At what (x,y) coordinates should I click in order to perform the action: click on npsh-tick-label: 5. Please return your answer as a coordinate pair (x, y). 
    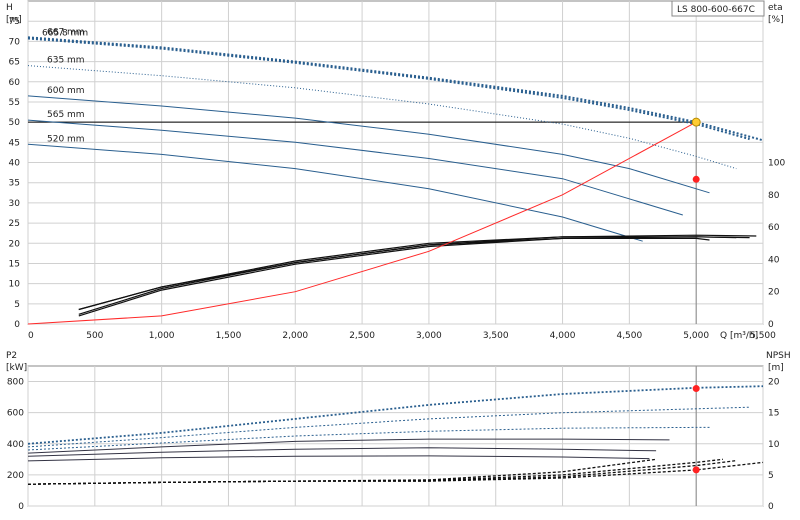
    Looking at the image, I should click on (771, 476).